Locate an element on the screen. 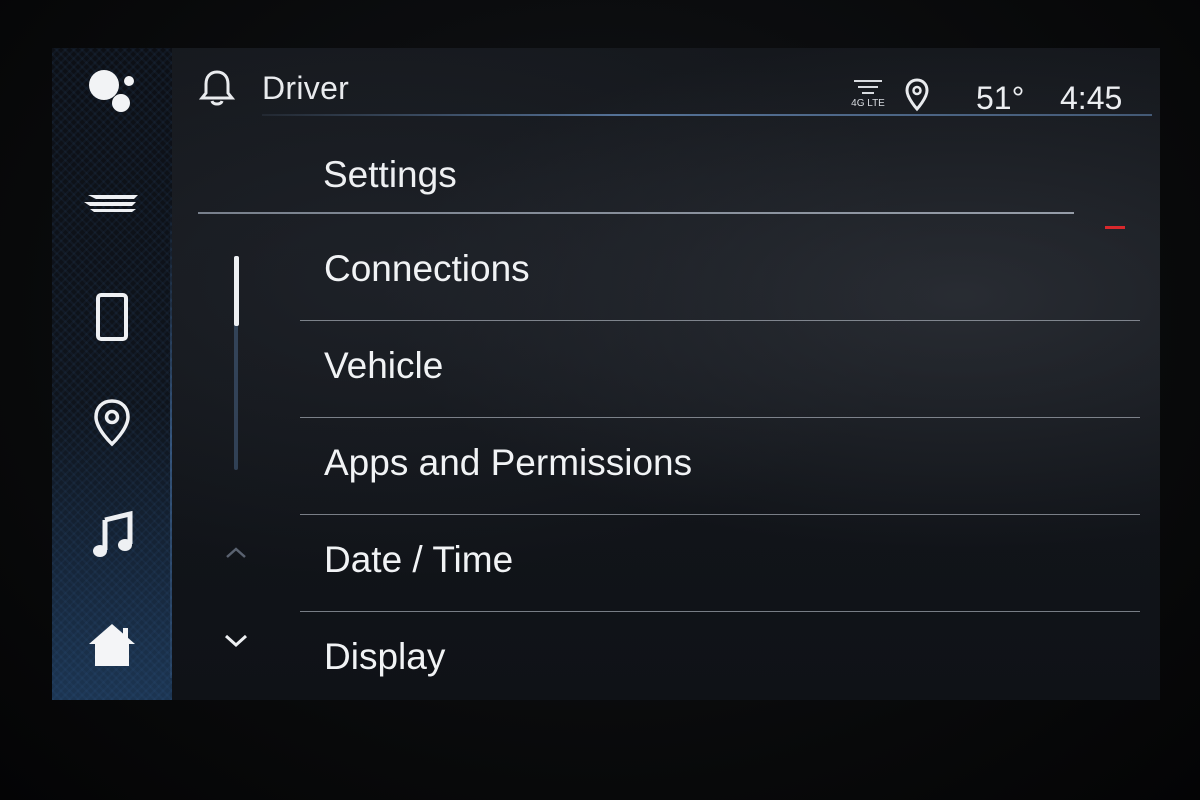 The width and height of the screenshot is (1200, 800). list-item-vehicle: Vehicle is located at coordinates (720, 369).